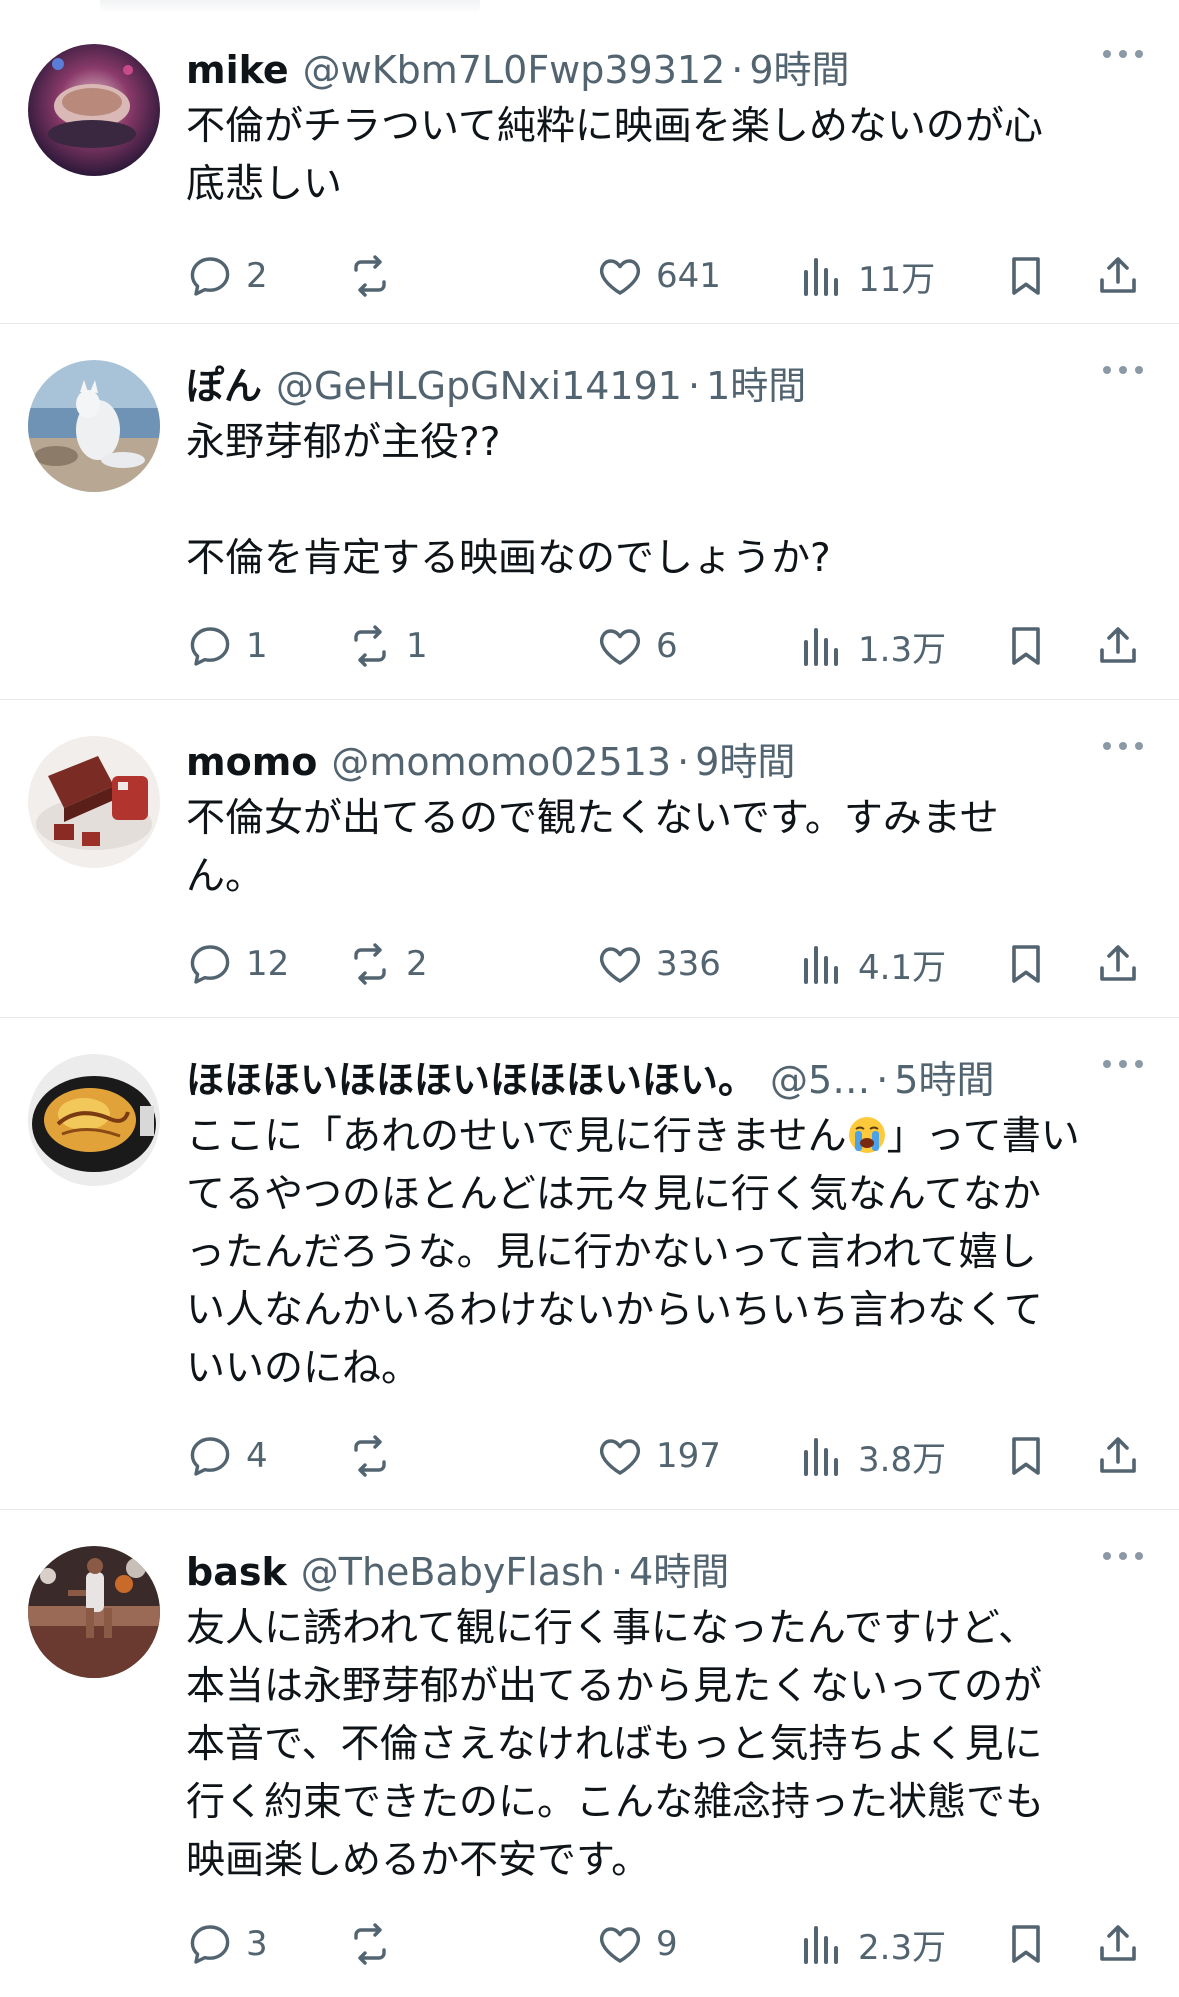 The width and height of the screenshot is (1179, 1997). Describe the element at coordinates (417, 964) in the screenshot. I see `repost-count: 2` at that location.